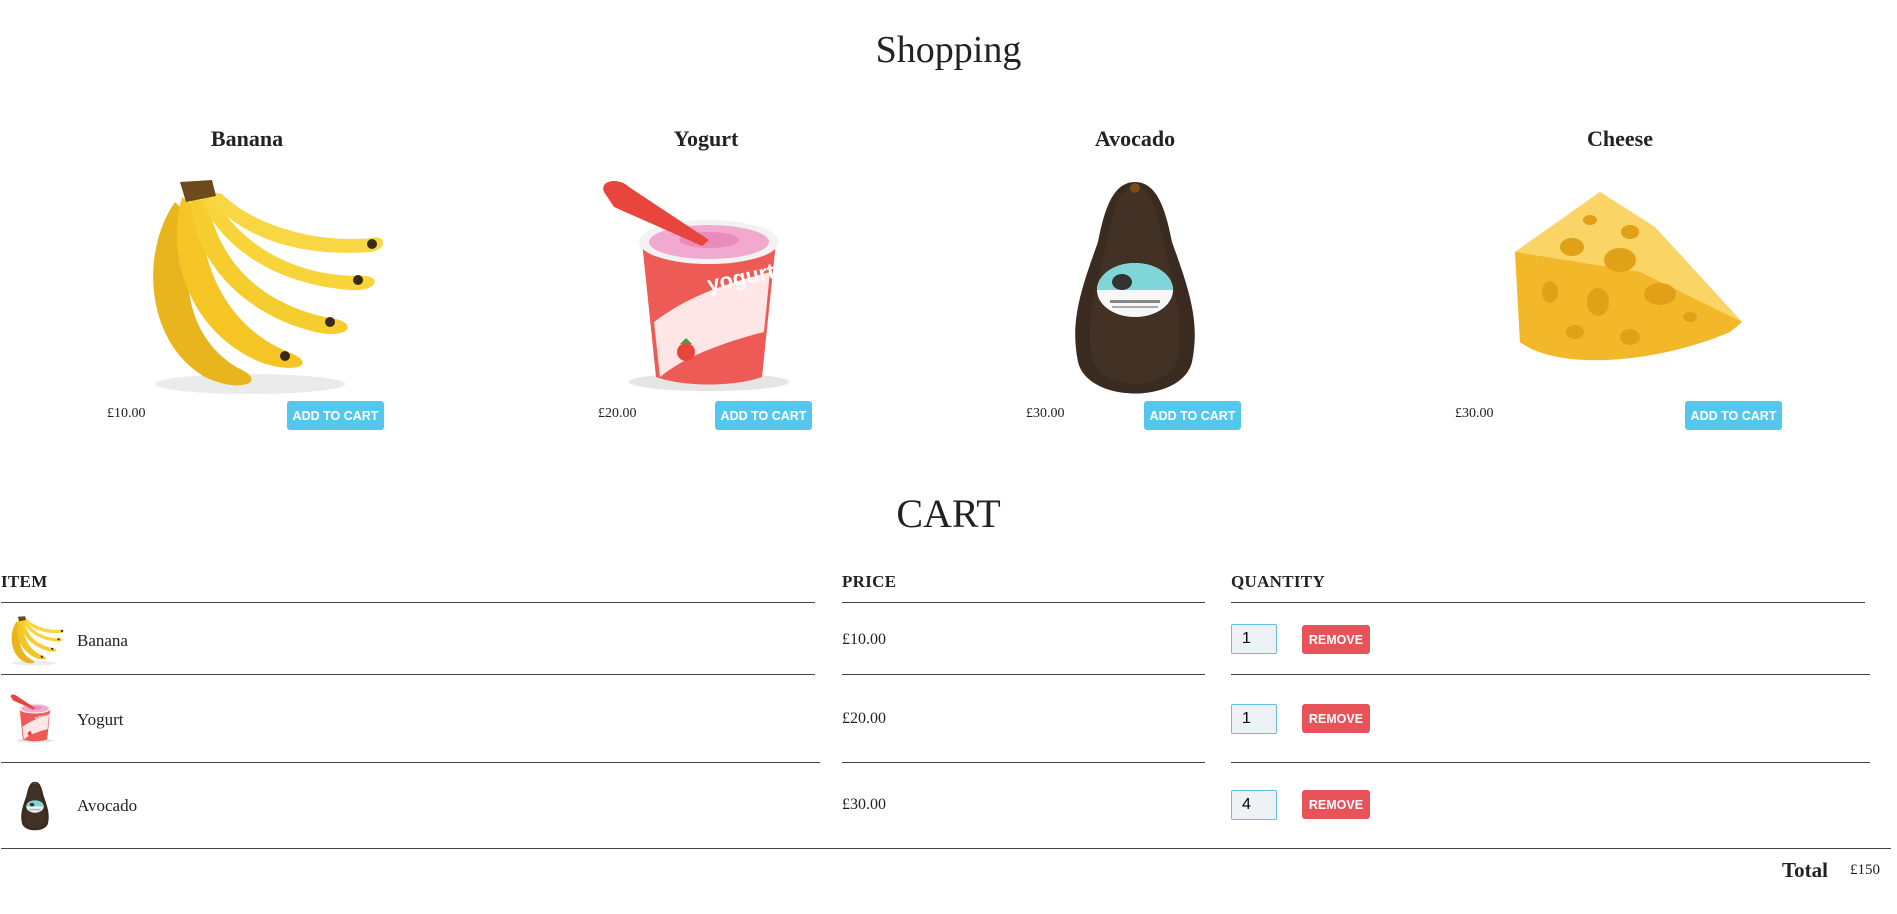 Image resolution: width=1897 pixels, height=914 pixels. I want to click on table-row: Yogurt £20.00 REMOVE, so click(948, 721).